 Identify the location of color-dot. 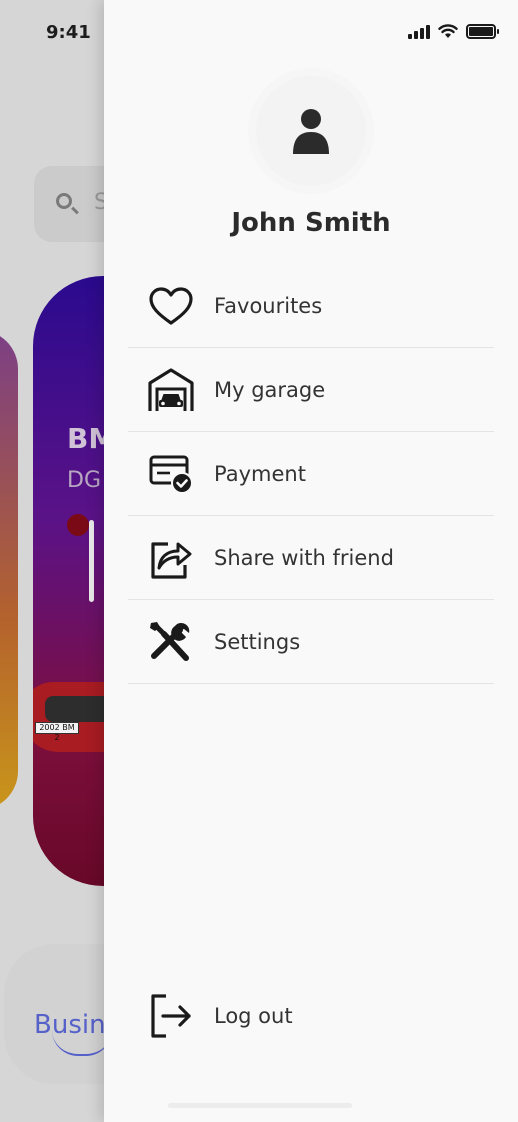
(78, 525).